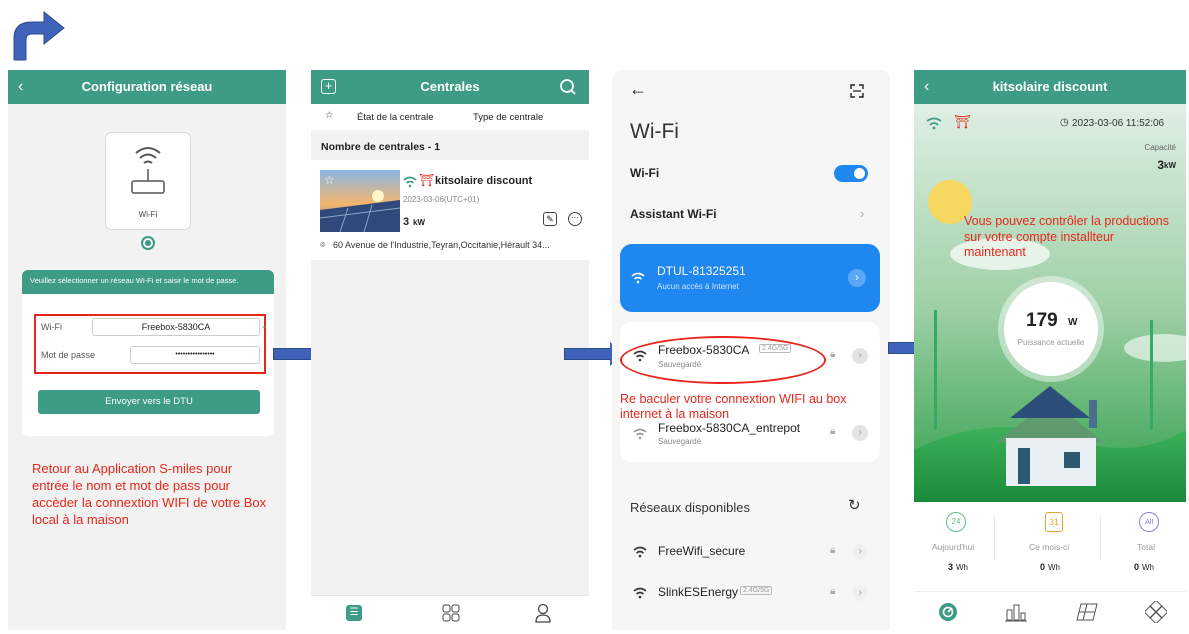  Describe the element at coordinates (1160, 147) in the screenshot. I see `capacity-label: Capacité` at that location.